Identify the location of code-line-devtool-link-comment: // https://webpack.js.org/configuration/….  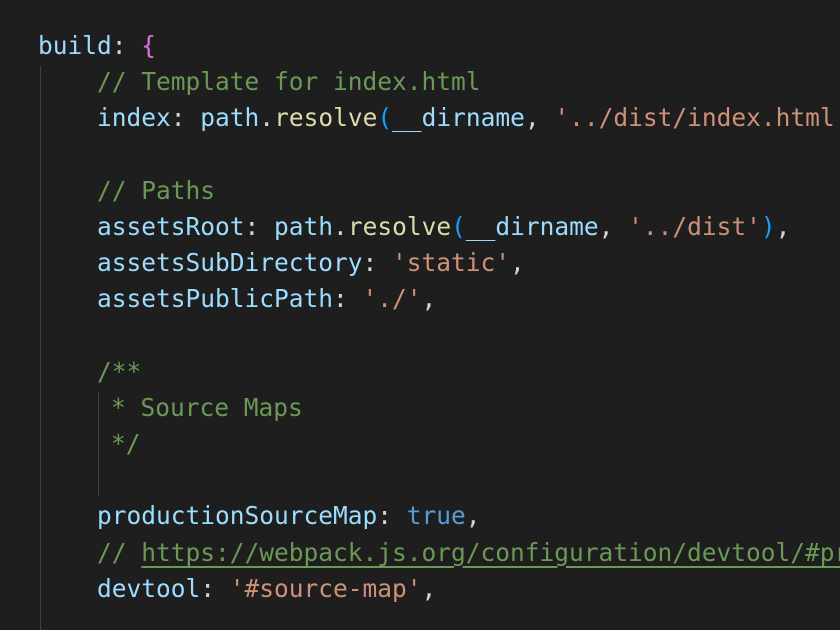
(439, 553).